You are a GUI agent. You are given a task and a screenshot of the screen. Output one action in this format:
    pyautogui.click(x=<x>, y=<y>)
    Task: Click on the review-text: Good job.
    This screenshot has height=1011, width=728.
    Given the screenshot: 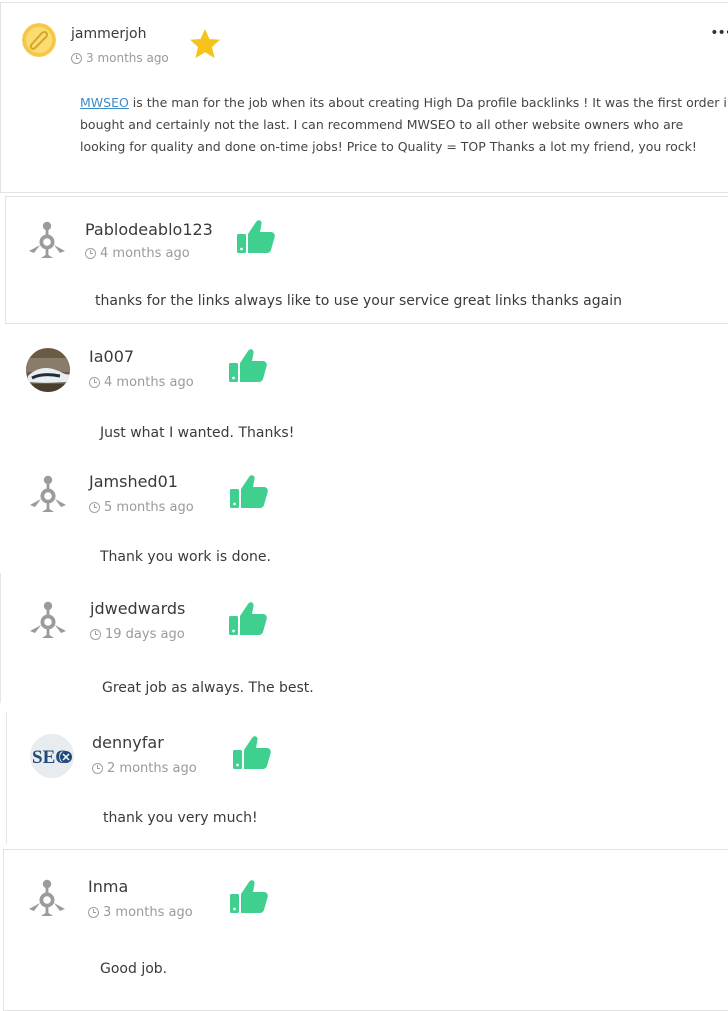 What is the action you would take?
    pyautogui.click(x=134, y=969)
    